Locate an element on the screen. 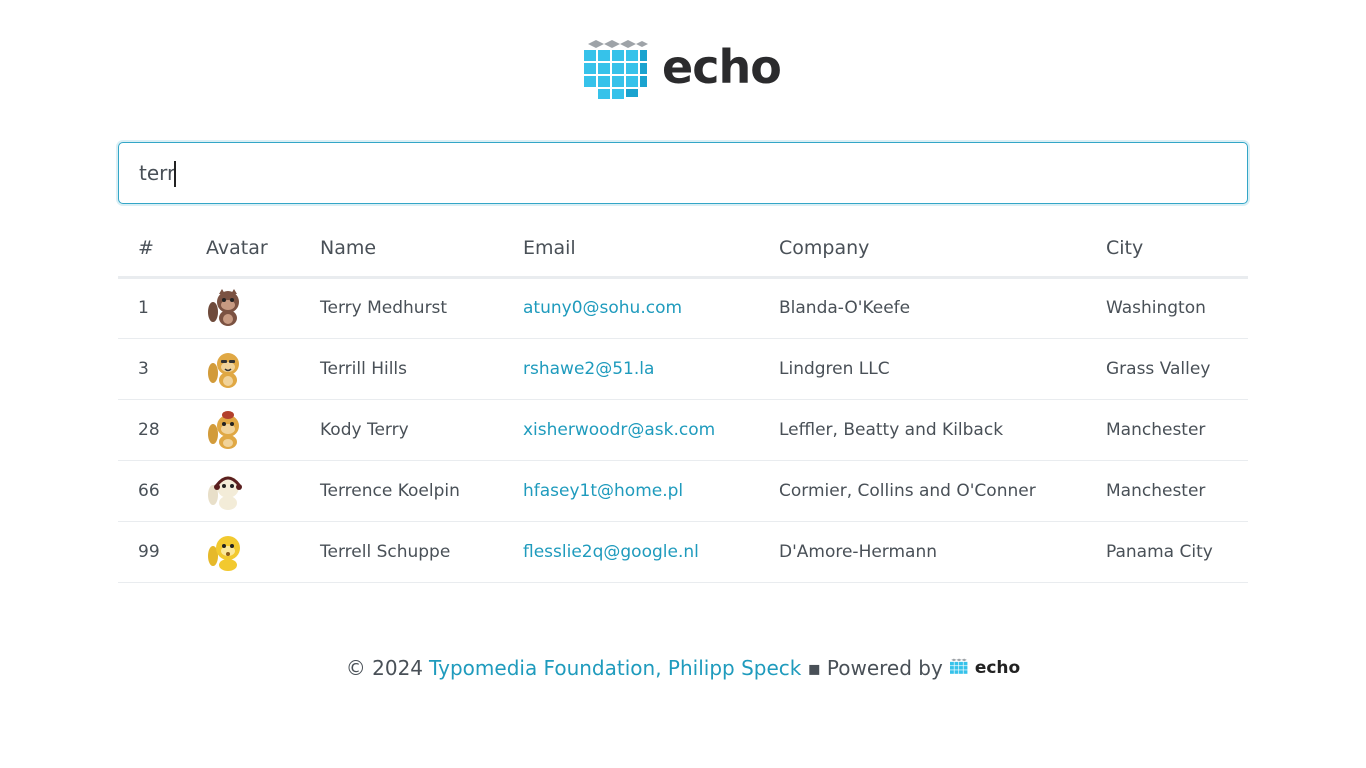 This screenshot has height=768, width=1366. avatar-monkey-yellow-icon is located at coordinates (224, 553).